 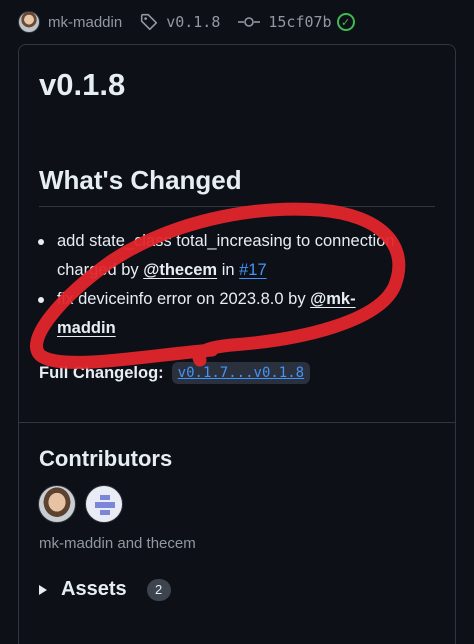 I want to click on contributor-avatars, so click(x=85, y=504).